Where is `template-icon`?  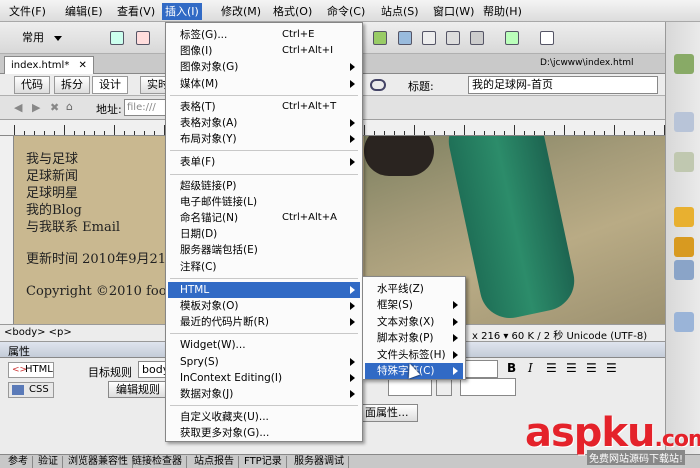
template-icon is located at coordinates (512, 38).